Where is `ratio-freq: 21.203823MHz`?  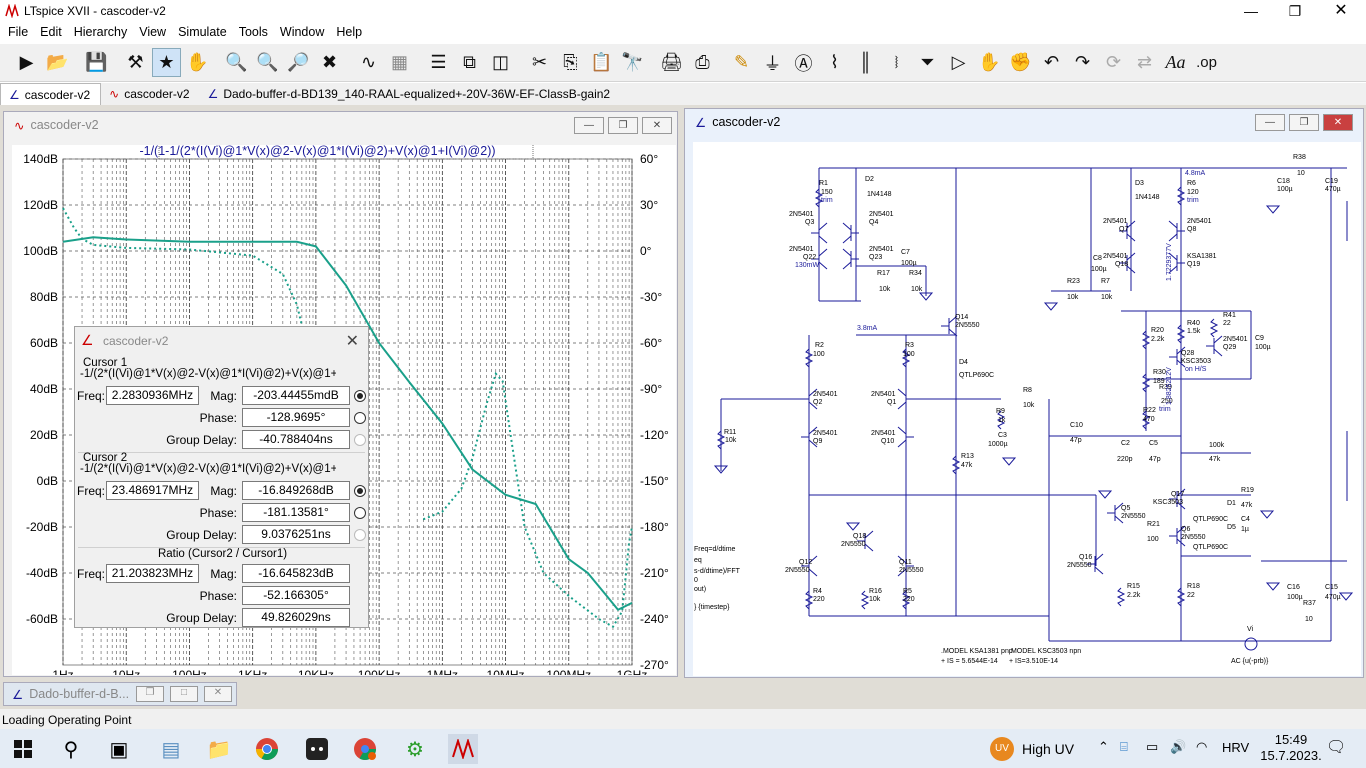 ratio-freq: 21.203823MHz is located at coordinates (152, 573).